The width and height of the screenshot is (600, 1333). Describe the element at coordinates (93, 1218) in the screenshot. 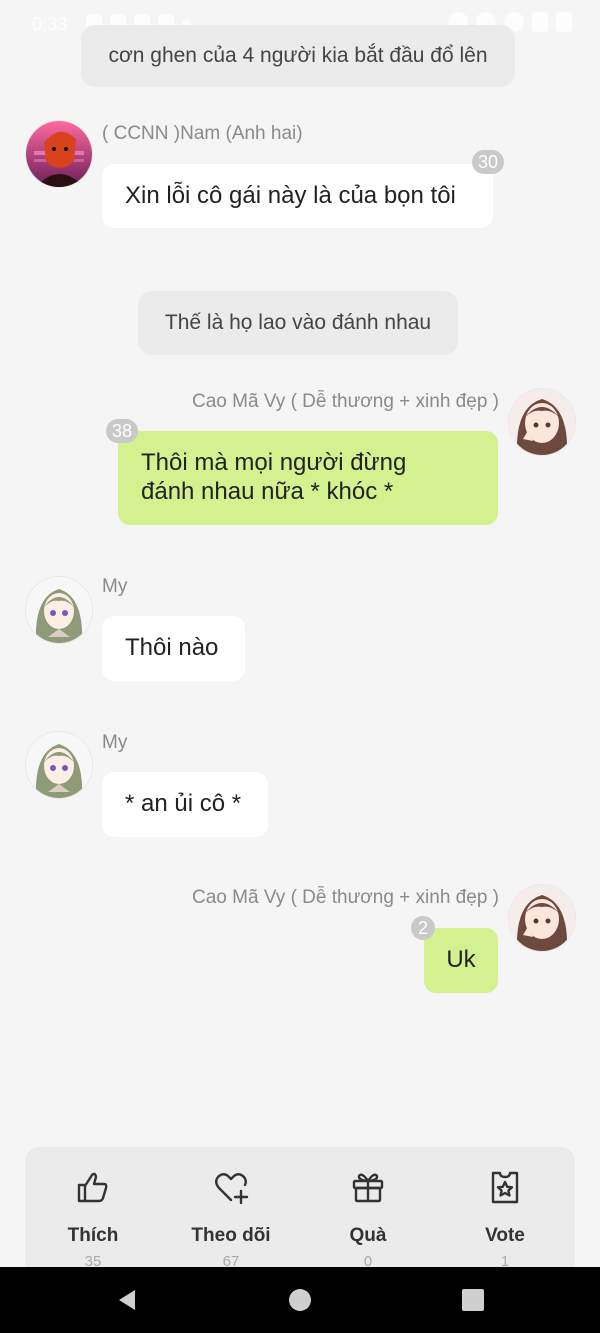

I see `like-button: Thích 35` at that location.